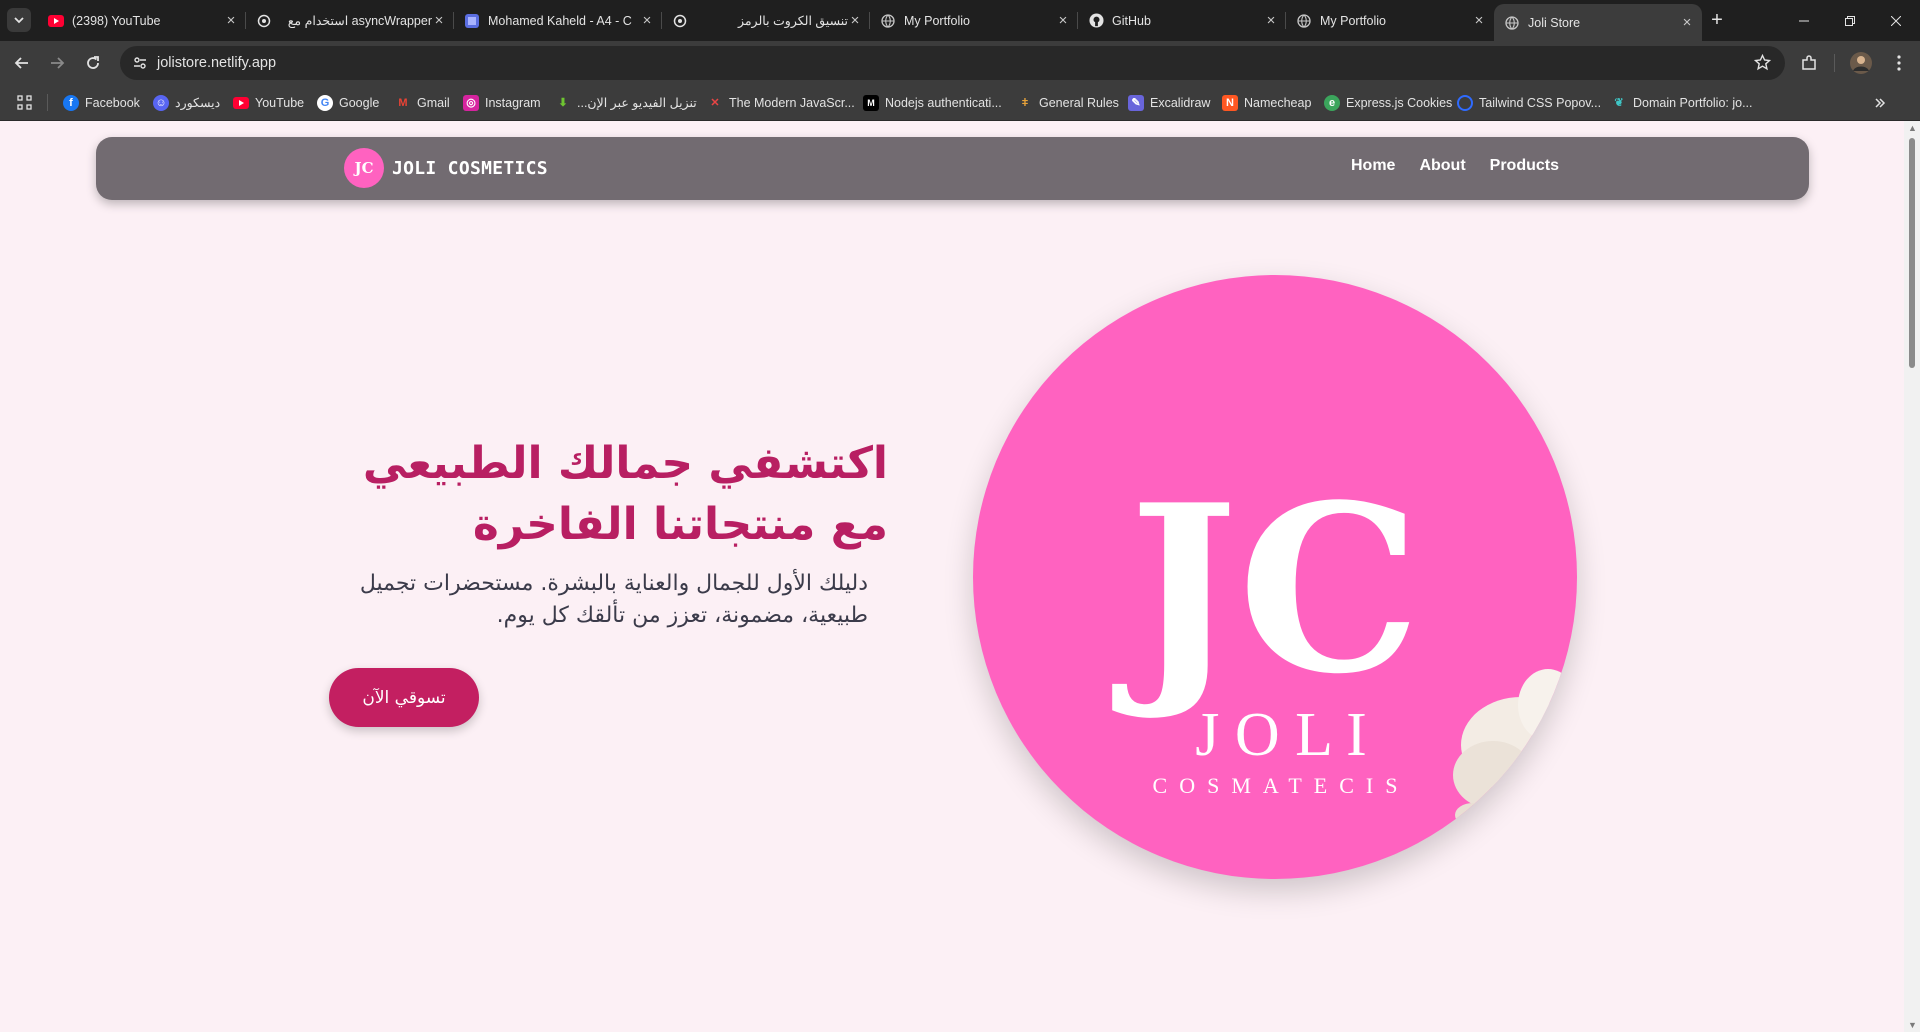 This screenshot has width=1920, height=1032. What do you see at coordinates (350, 20) in the screenshot?
I see `tab-chatgpt-async: asyncWrapper استخدام مع ×` at bounding box center [350, 20].